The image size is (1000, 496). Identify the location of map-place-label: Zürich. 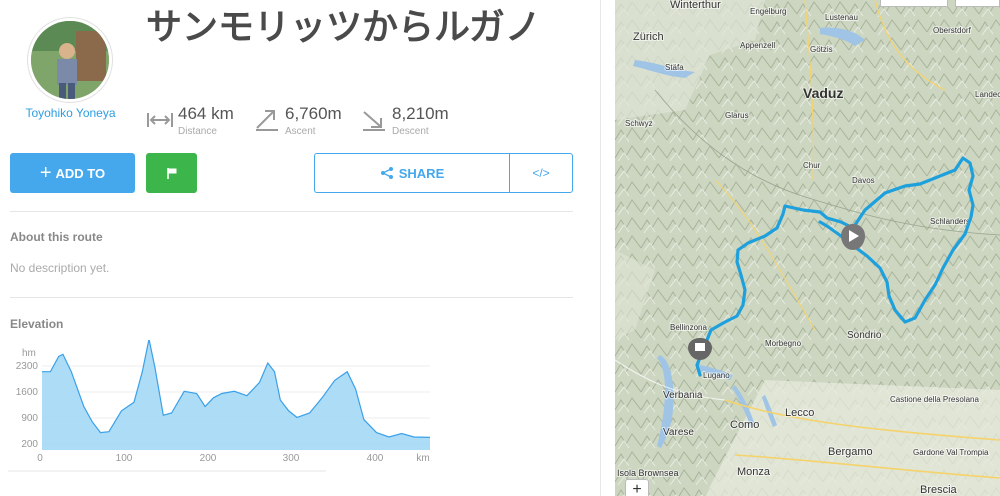
(648, 37).